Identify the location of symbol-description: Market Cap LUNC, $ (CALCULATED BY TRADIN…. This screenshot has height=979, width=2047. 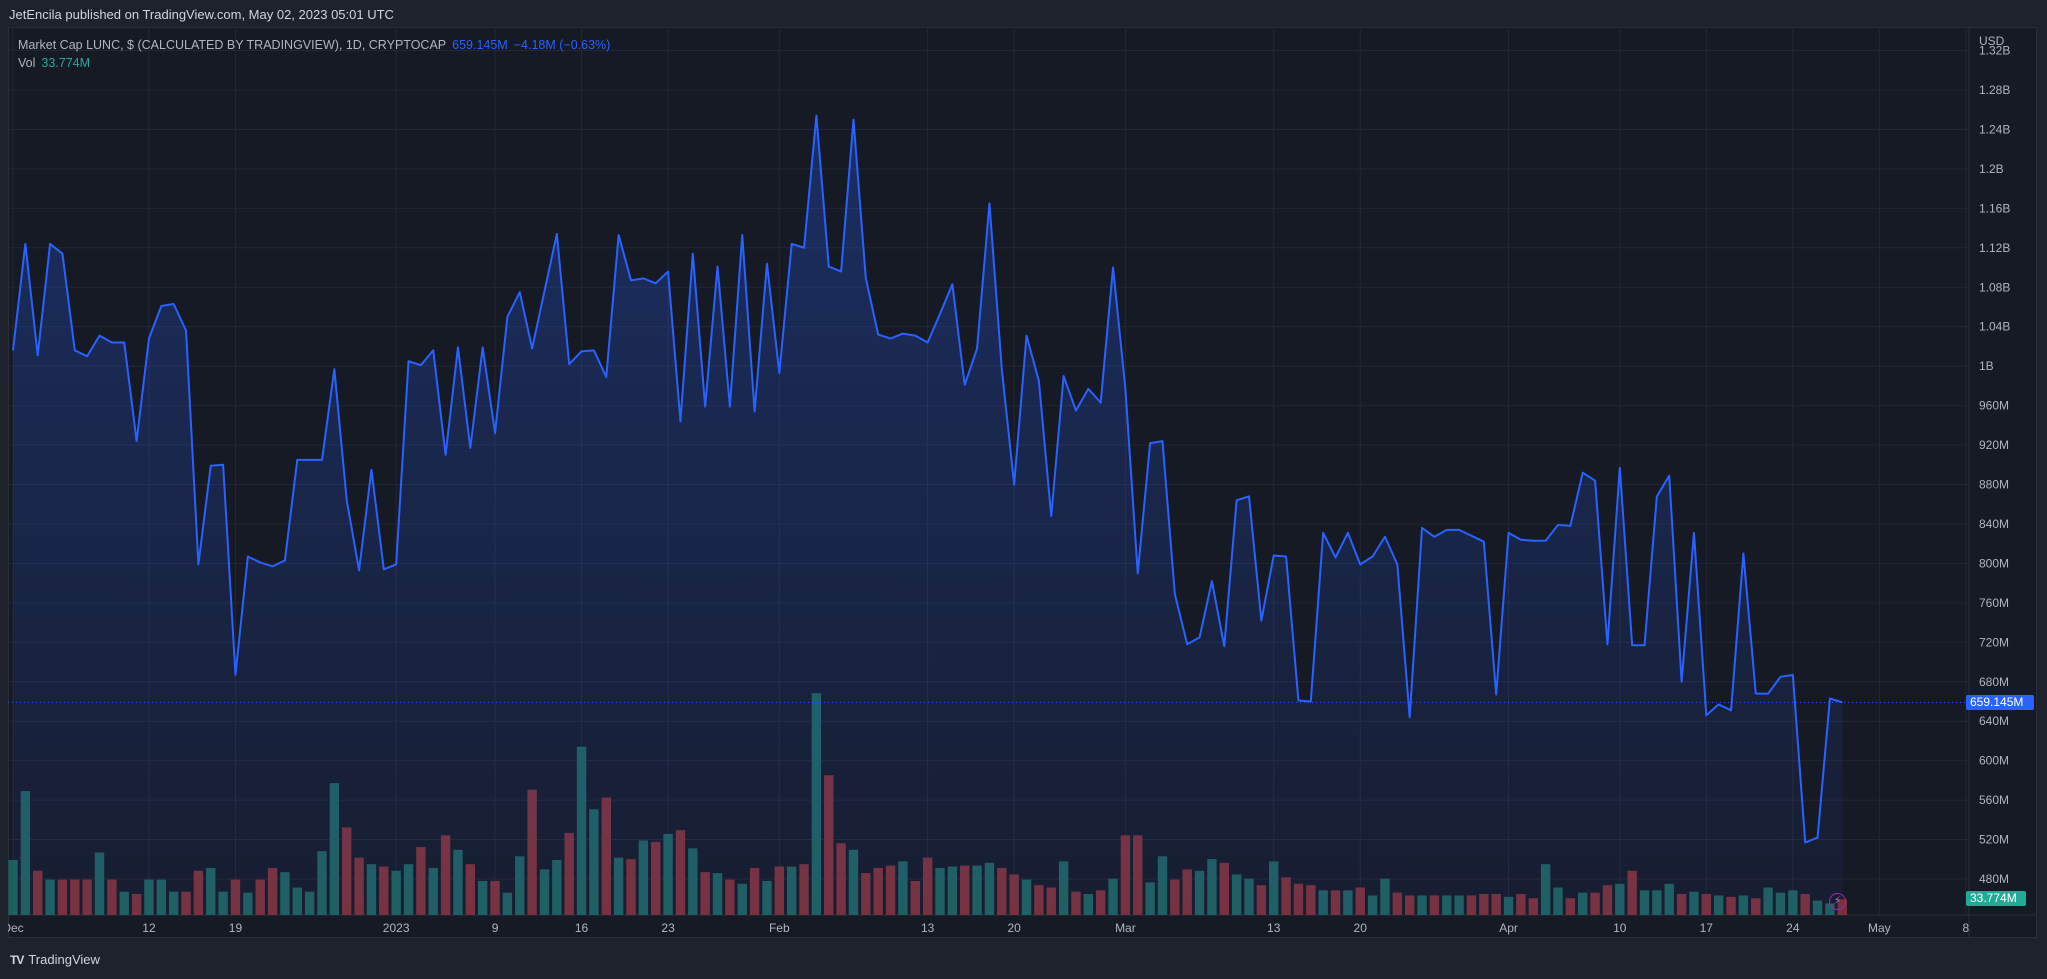
(232, 45).